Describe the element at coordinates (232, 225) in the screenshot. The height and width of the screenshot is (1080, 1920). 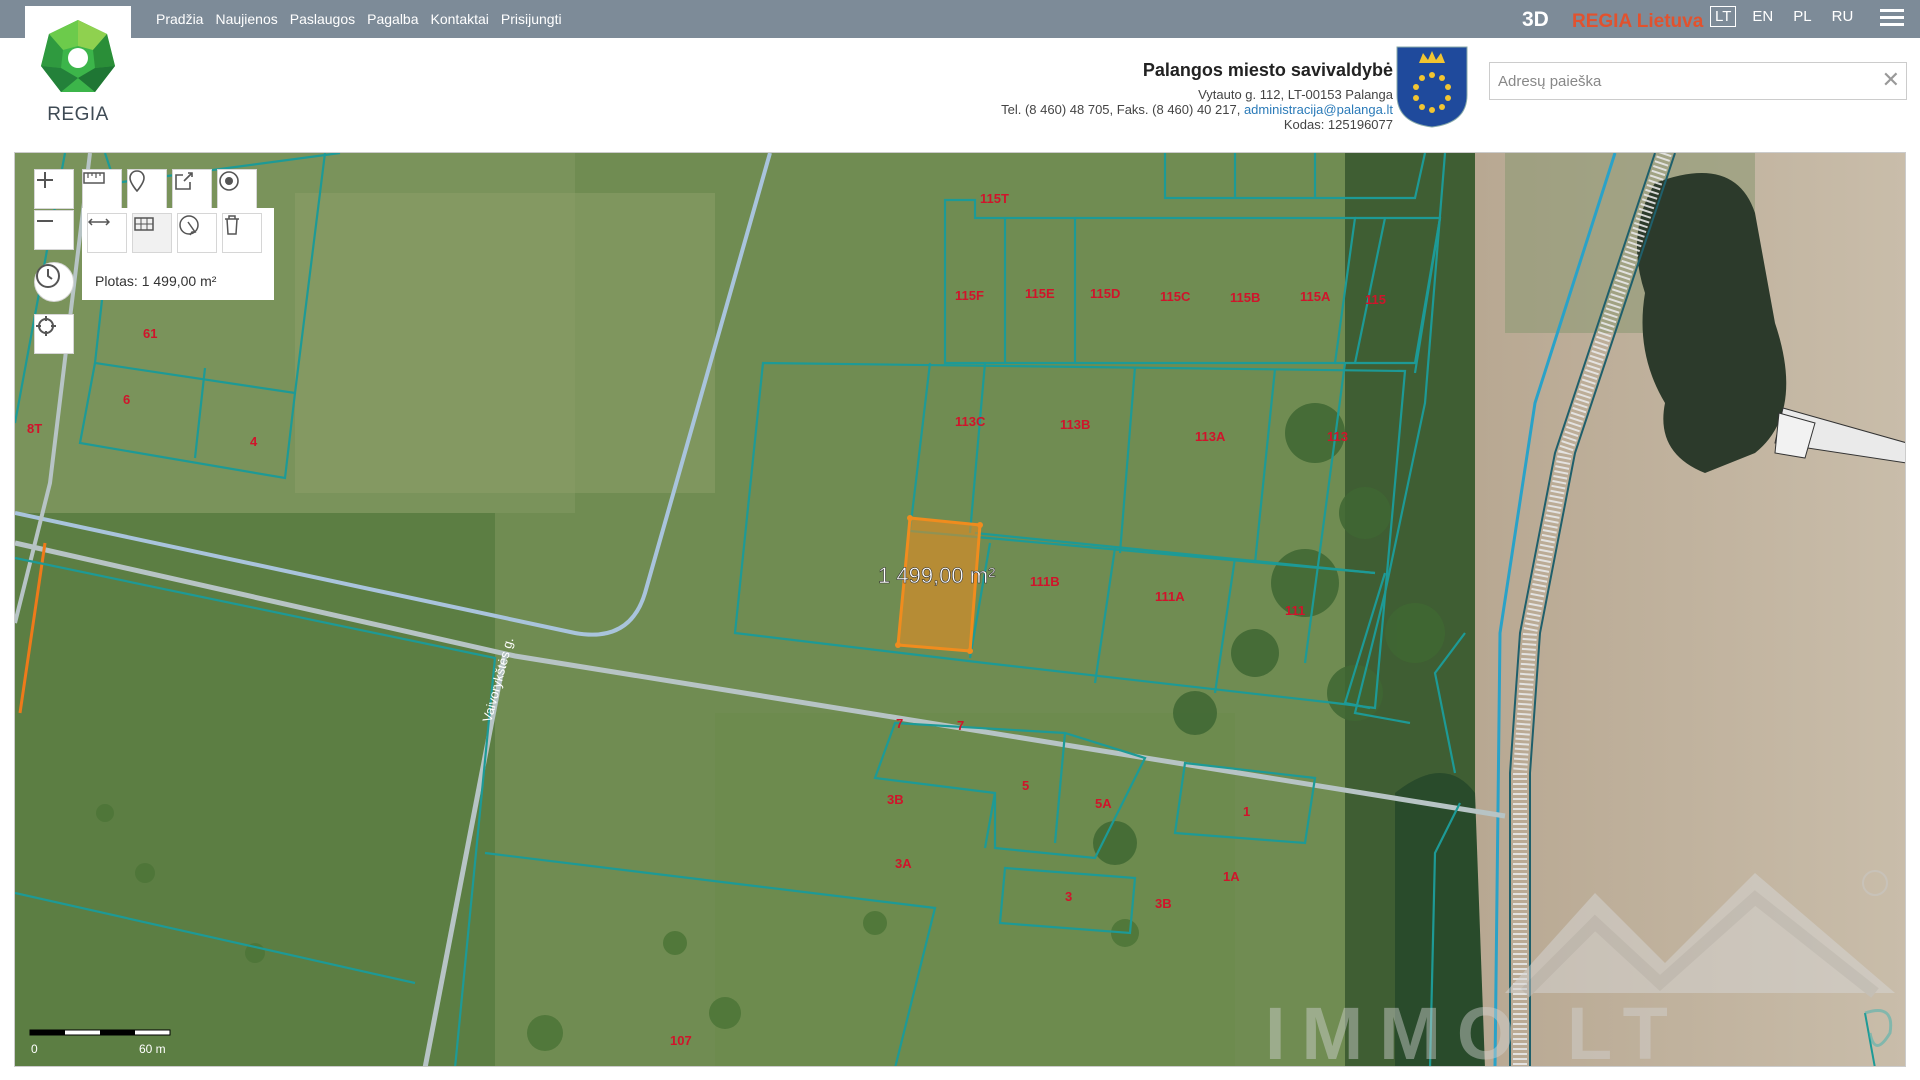
I see `trash-icon` at that location.